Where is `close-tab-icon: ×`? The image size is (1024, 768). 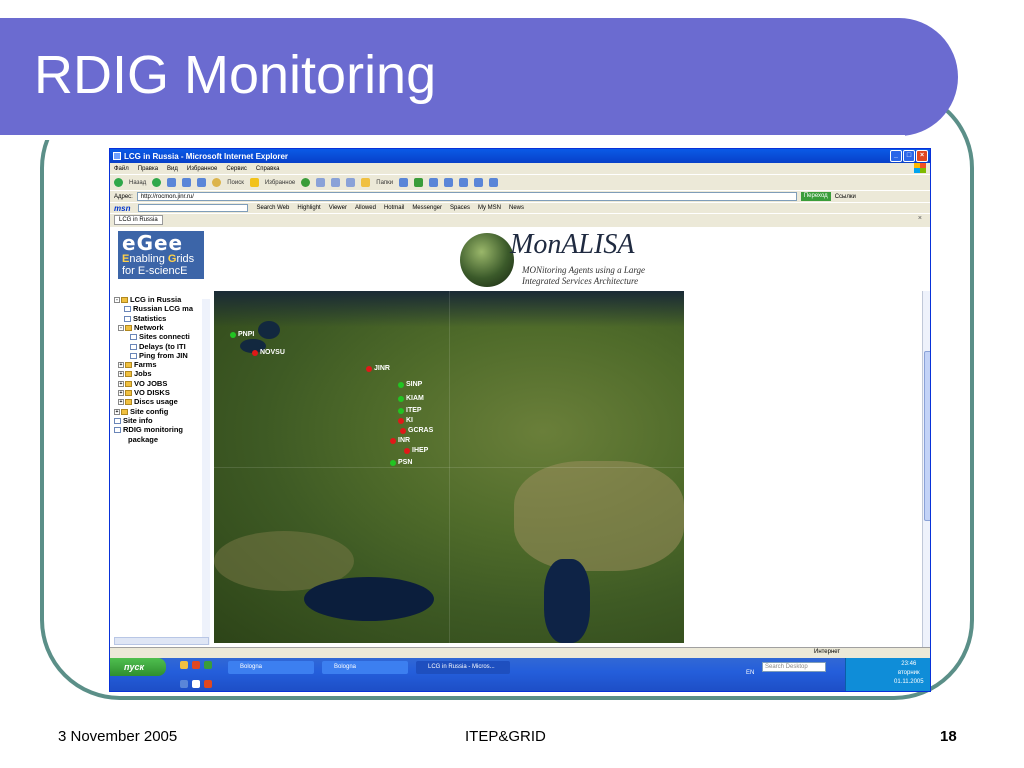
close-tab-icon: × is located at coordinates (920, 218).